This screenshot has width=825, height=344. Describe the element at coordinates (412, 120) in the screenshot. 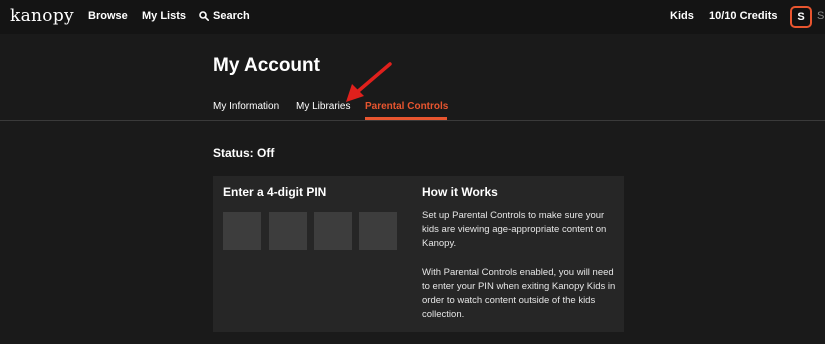

I see `tabs-divider` at that location.